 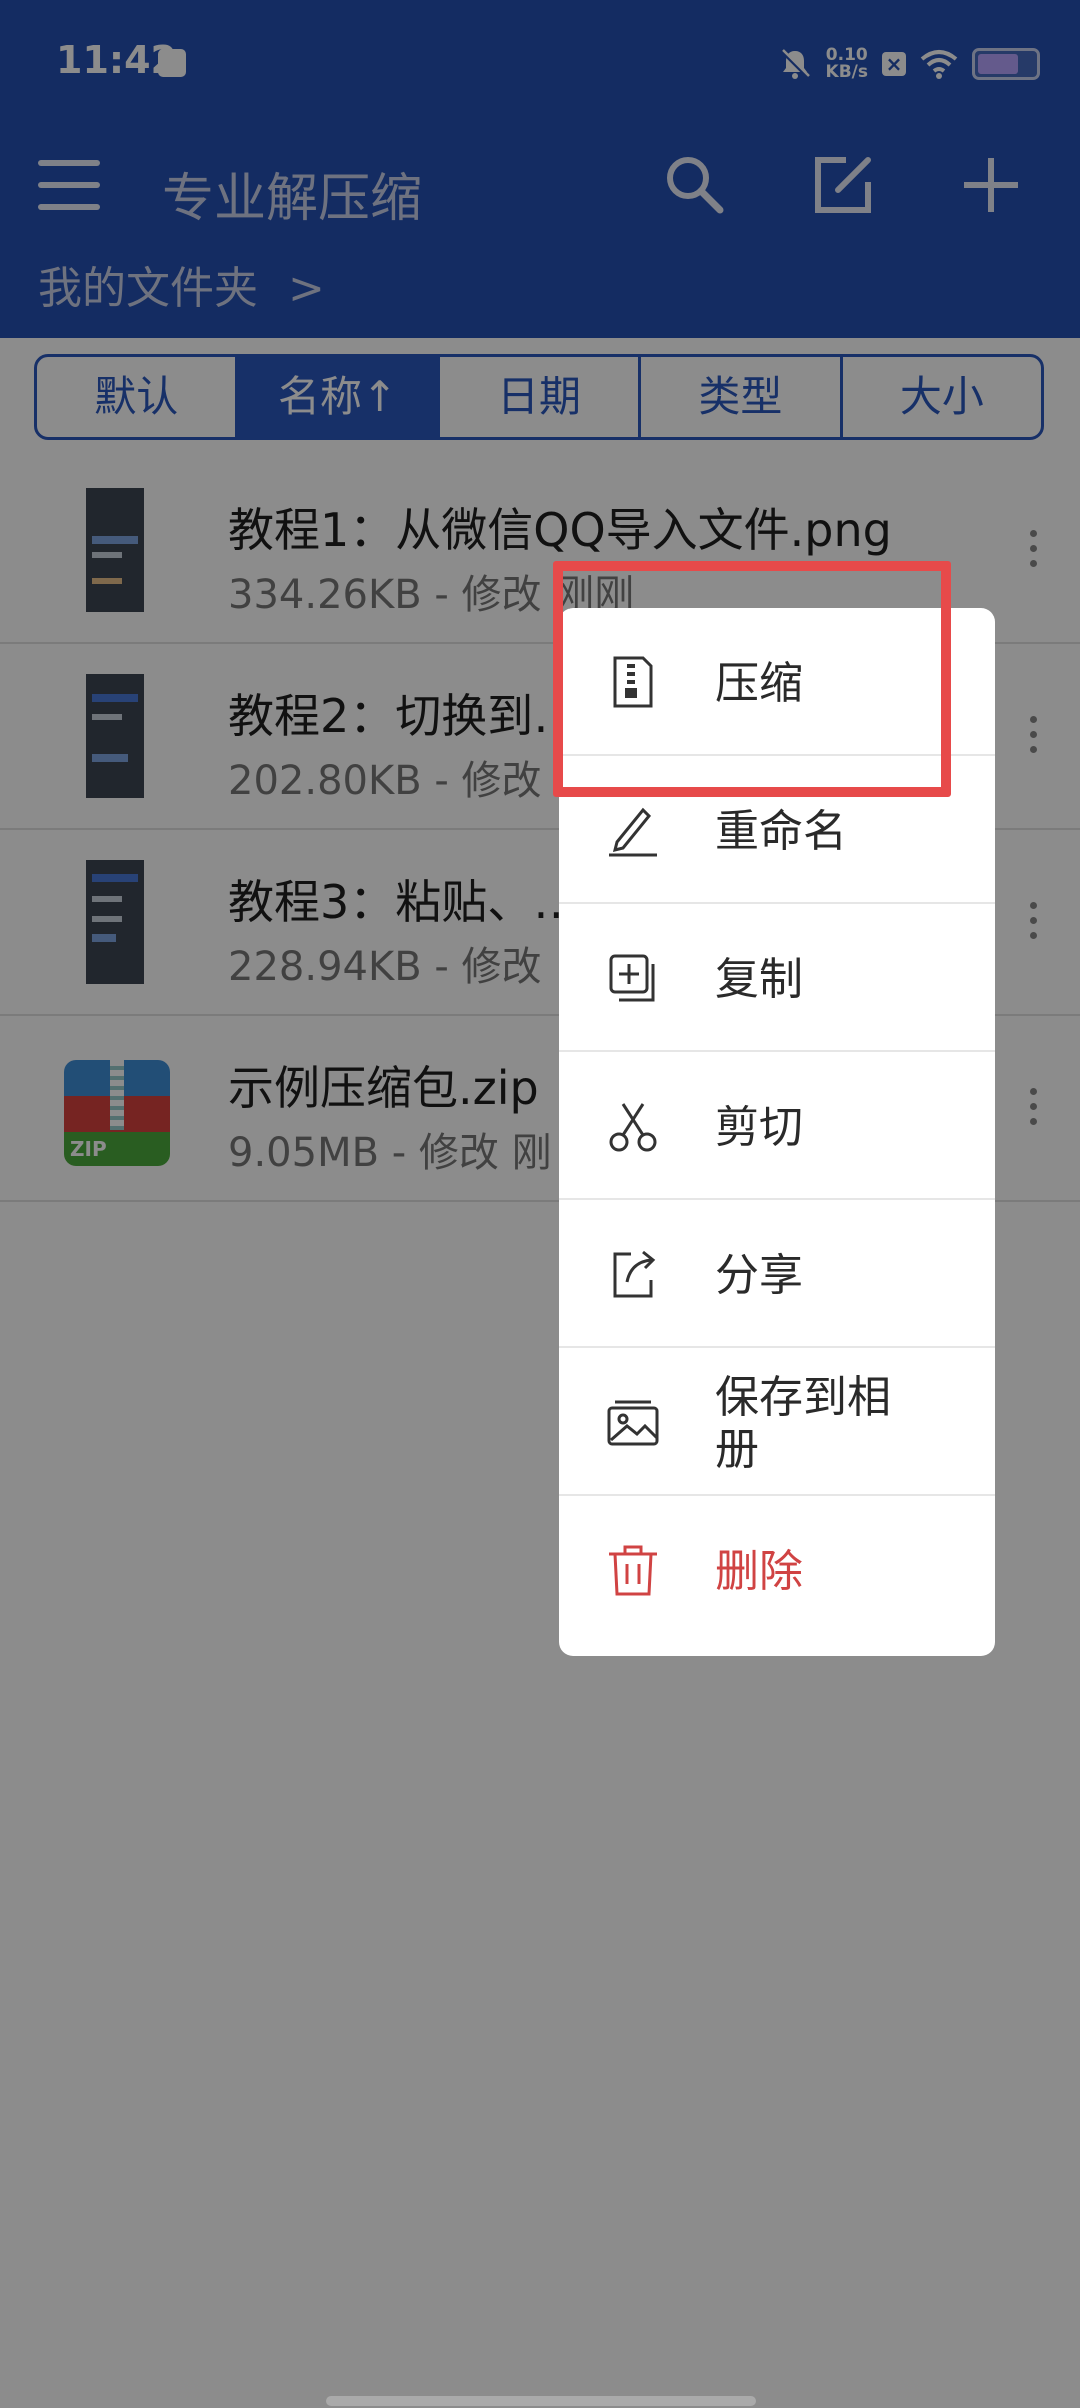 I want to click on rename-pen-icon, so click(x=633, y=832).